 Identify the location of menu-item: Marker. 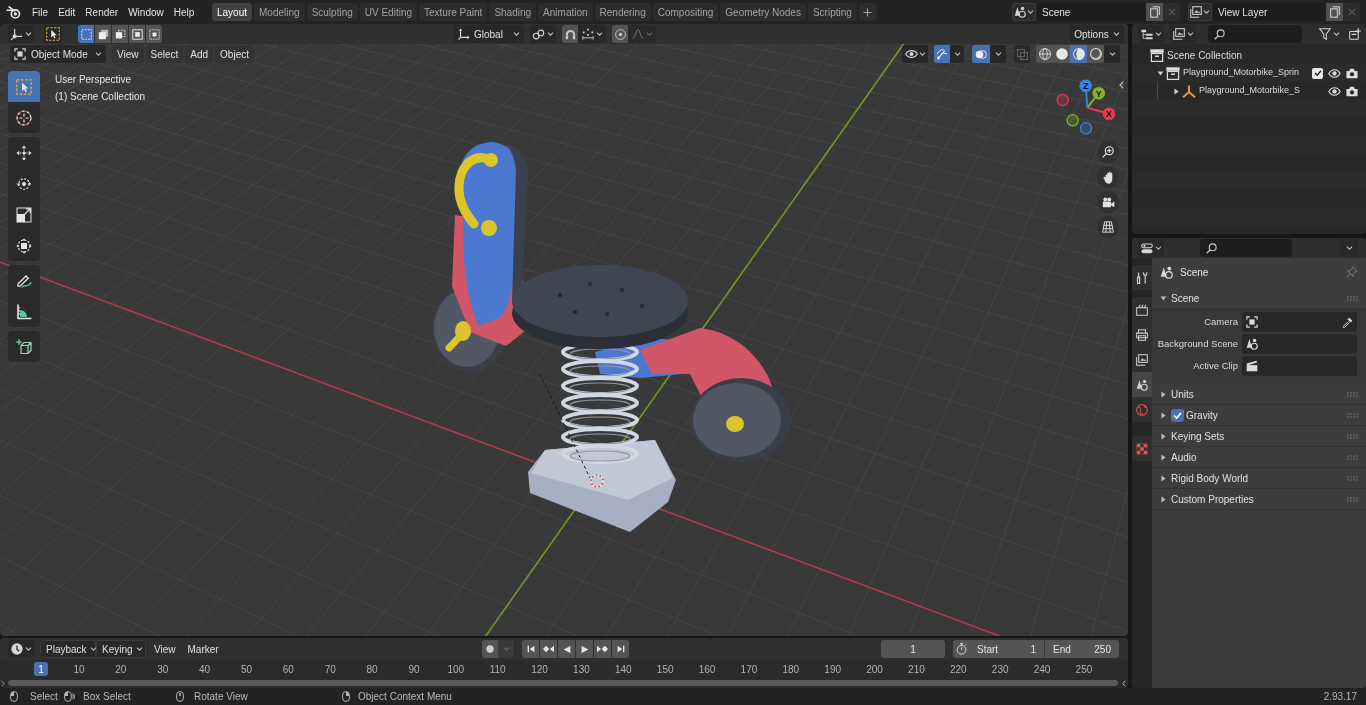
(203, 649).